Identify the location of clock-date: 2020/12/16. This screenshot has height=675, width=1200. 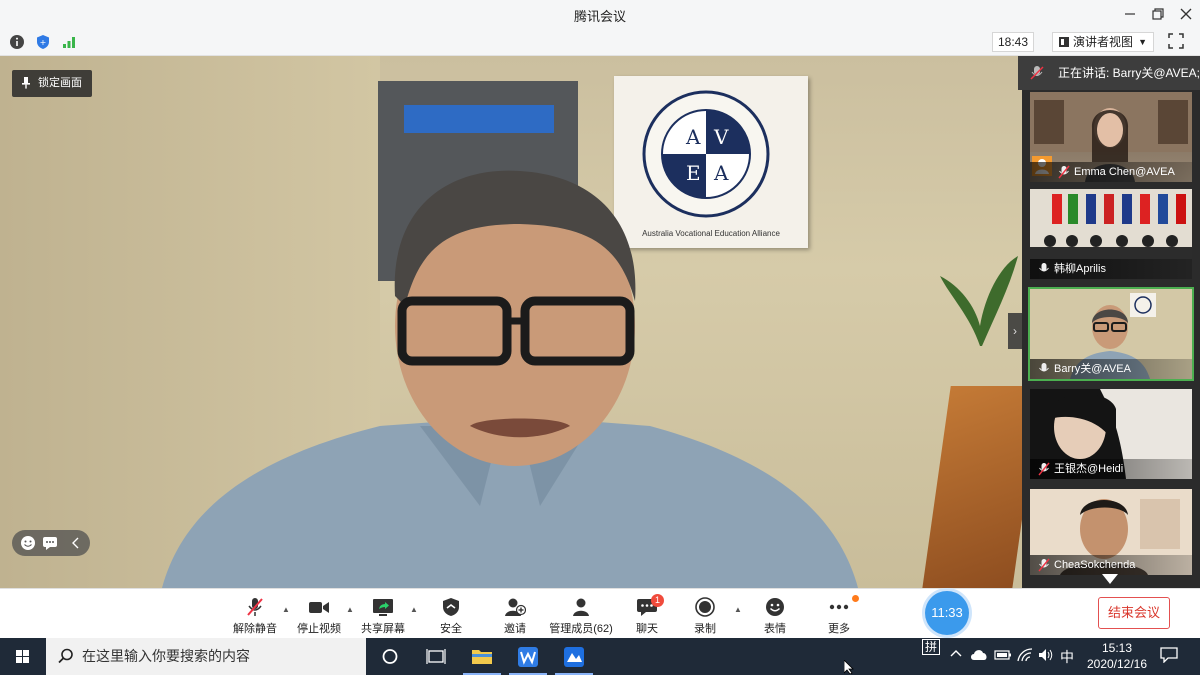
(1117, 664).